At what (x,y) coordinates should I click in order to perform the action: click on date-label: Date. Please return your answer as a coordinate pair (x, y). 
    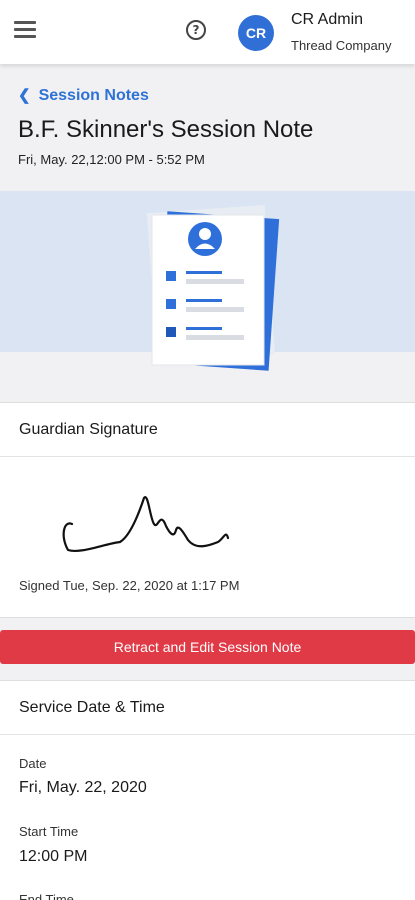
    Looking at the image, I should click on (33, 763).